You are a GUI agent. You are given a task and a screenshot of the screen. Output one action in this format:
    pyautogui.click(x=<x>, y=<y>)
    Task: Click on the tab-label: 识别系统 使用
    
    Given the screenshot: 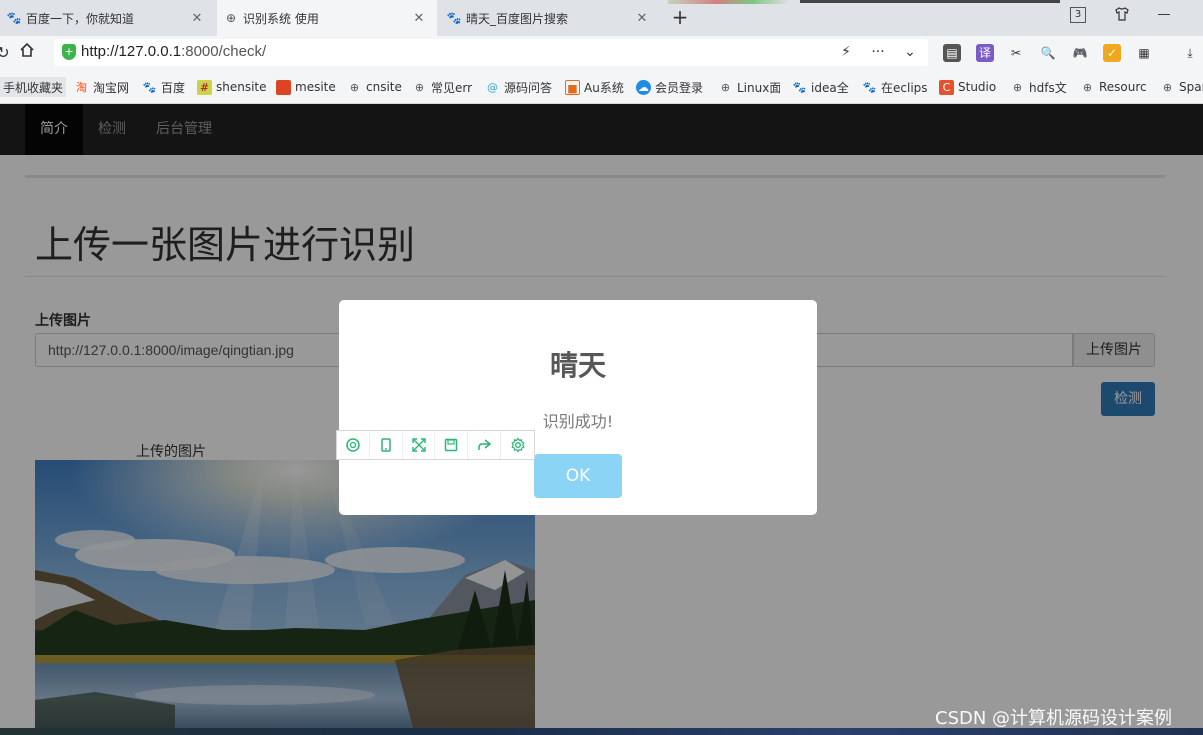 What is the action you would take?
    pyautogui.click(x=281, y=18)
    